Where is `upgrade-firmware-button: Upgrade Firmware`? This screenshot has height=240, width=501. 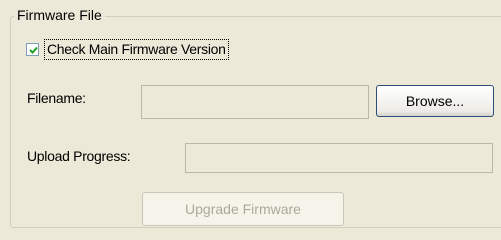
upgrade-firmware-button: Upgrade Firmware is located at coordinates (243, 209).